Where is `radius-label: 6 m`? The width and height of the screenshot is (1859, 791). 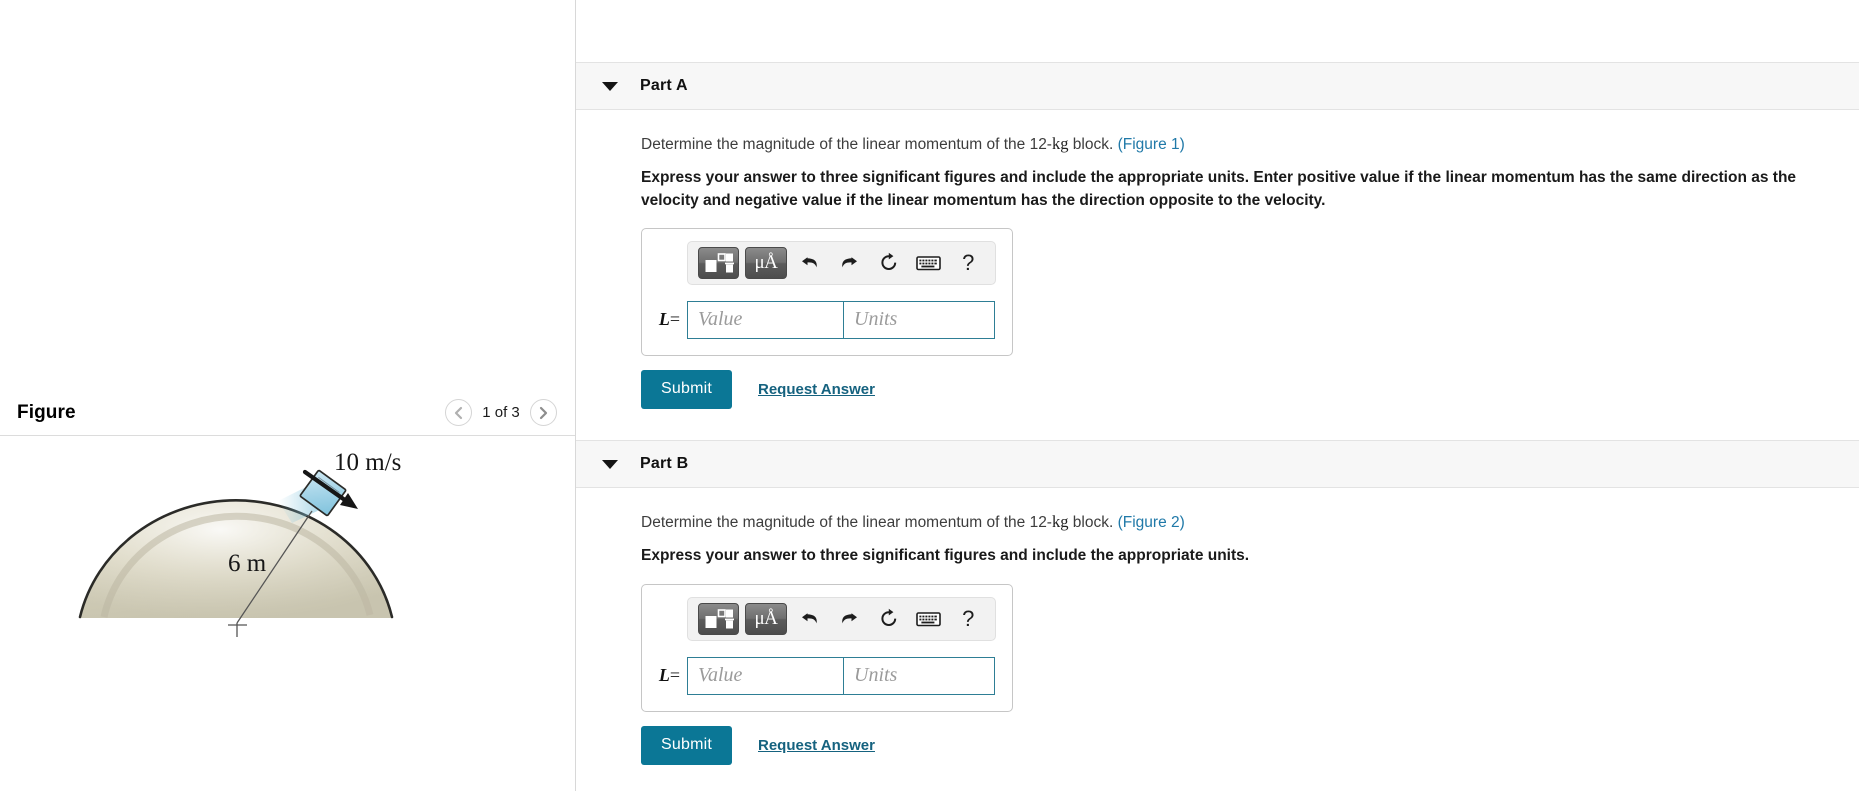
radius-label: 6 m is located at coordinates (247, 563).